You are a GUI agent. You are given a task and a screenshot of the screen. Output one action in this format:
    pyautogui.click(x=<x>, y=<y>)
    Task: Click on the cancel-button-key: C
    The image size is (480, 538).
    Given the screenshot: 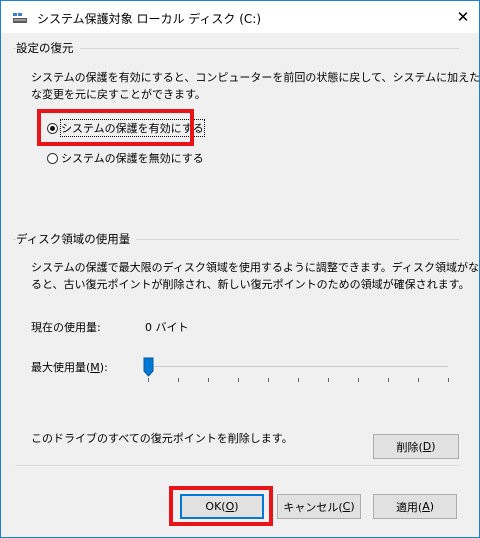 What is the action you would take?
    pyautogui.click(x=346, y=506)
    